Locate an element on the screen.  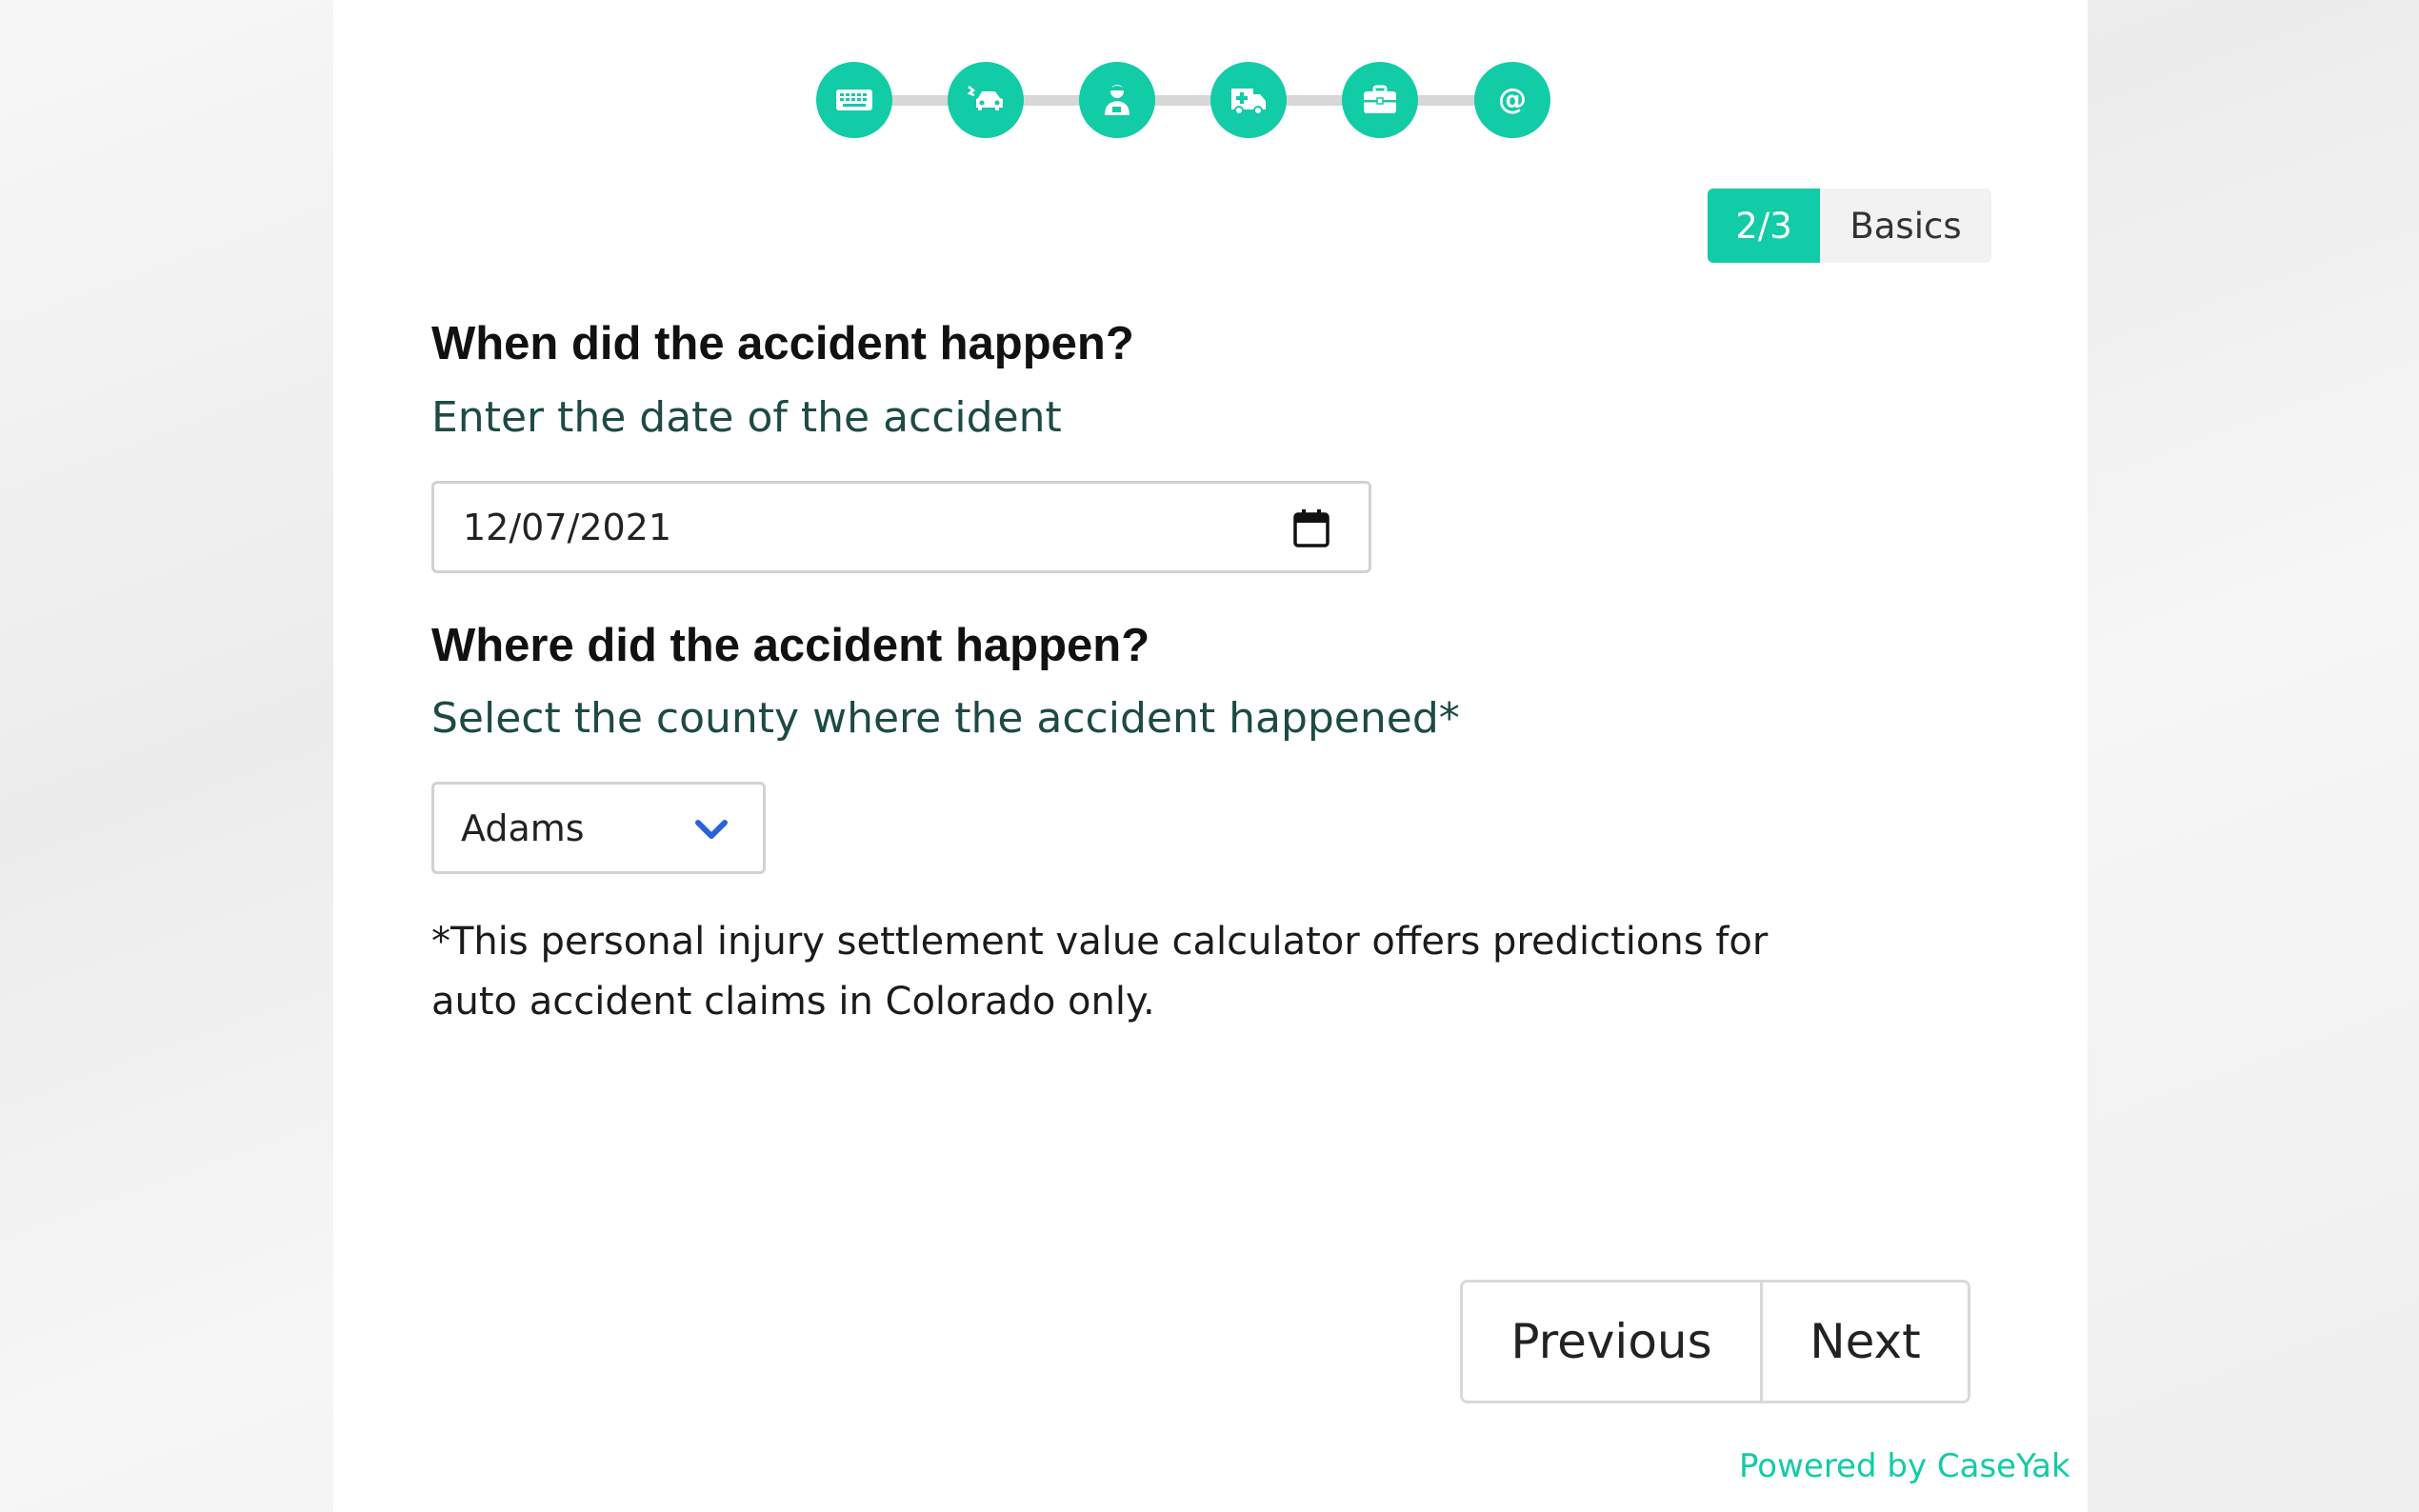
step-6-contact: @ is located at coordinates (1512, 100).